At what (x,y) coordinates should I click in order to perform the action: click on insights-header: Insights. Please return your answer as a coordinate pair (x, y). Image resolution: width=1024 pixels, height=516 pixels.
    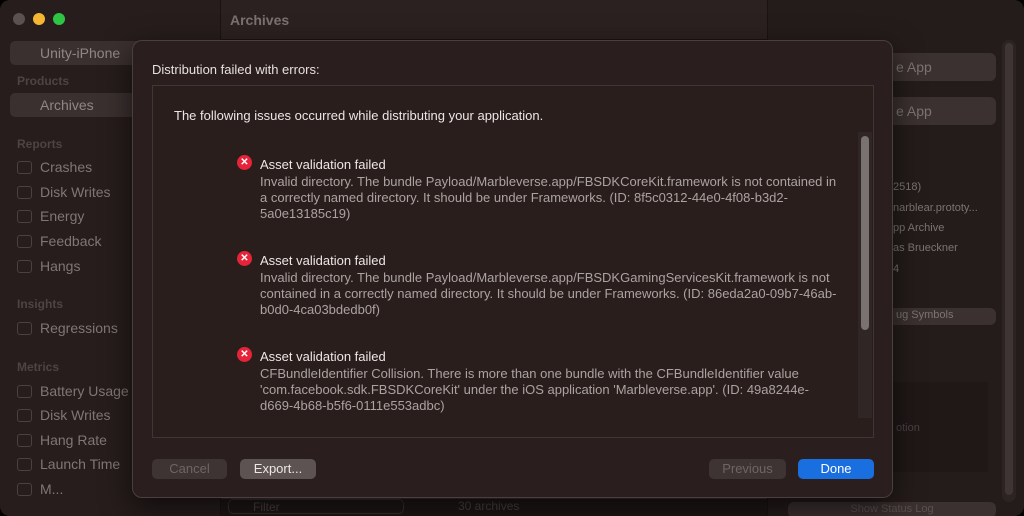
    Looking at the image, I should click on (40, 304).